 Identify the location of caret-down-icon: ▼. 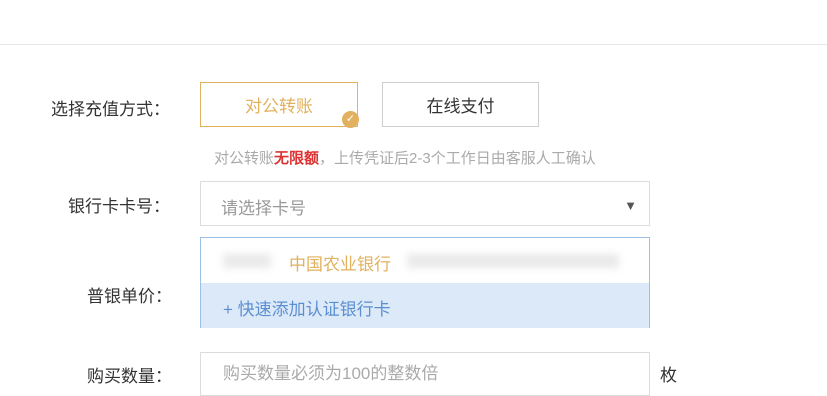
(630, 205).